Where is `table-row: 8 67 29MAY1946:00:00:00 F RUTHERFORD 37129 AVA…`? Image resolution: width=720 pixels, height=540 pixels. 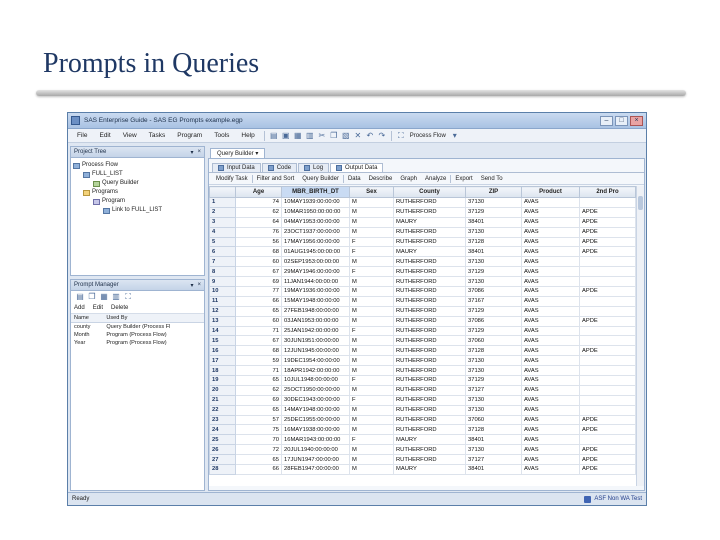 table-row: 8 67 29MAY1946:00:00:00 F RUTHERFORD 37129 AVA… is located at coordinates (422, 272).